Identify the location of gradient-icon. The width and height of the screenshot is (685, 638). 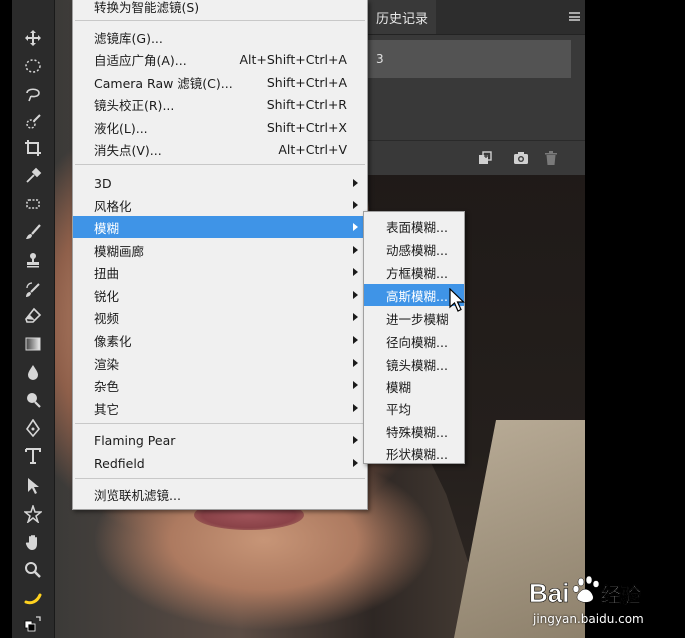
(33, 344).